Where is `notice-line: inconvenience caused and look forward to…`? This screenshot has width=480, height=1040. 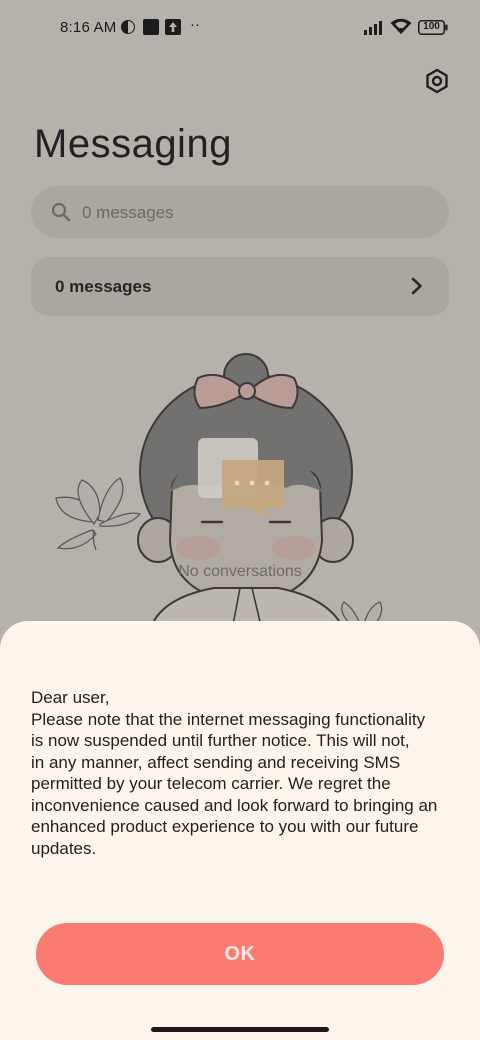 notice-line: inconvenience caused and look forward to… is located at coordinates (234, 805).